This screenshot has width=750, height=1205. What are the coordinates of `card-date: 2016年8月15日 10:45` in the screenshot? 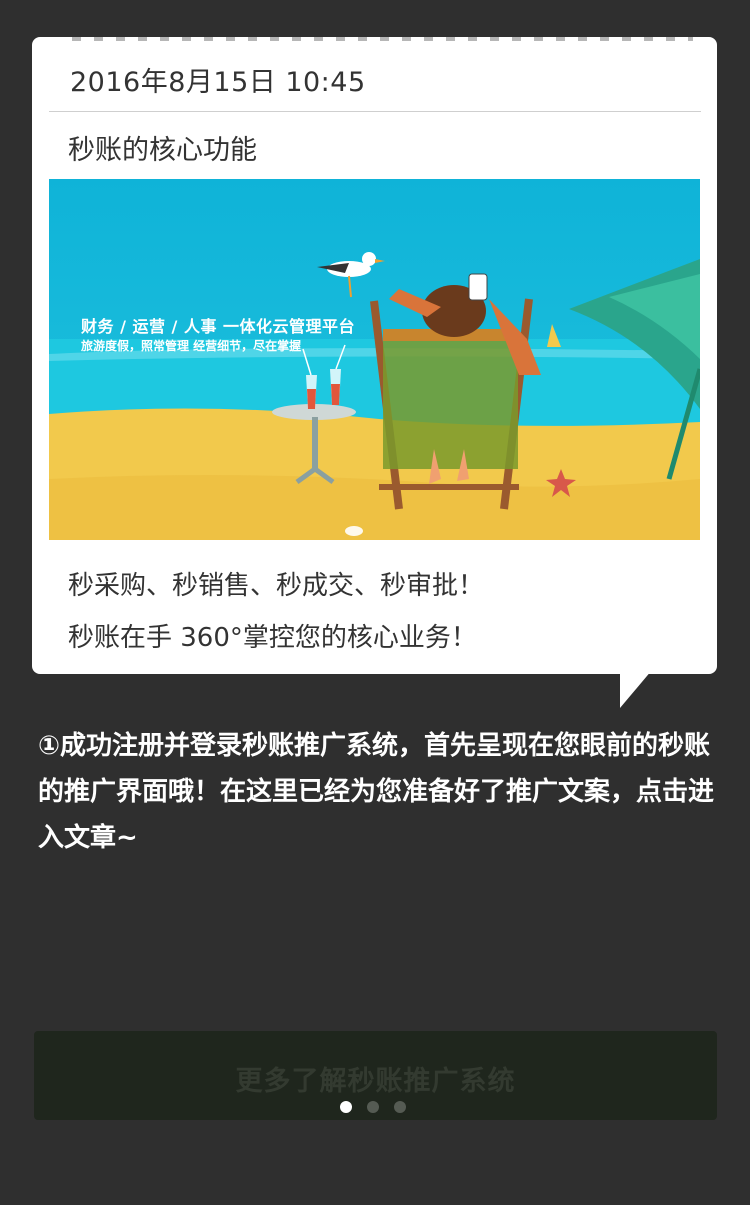 It's located at (218, 82).